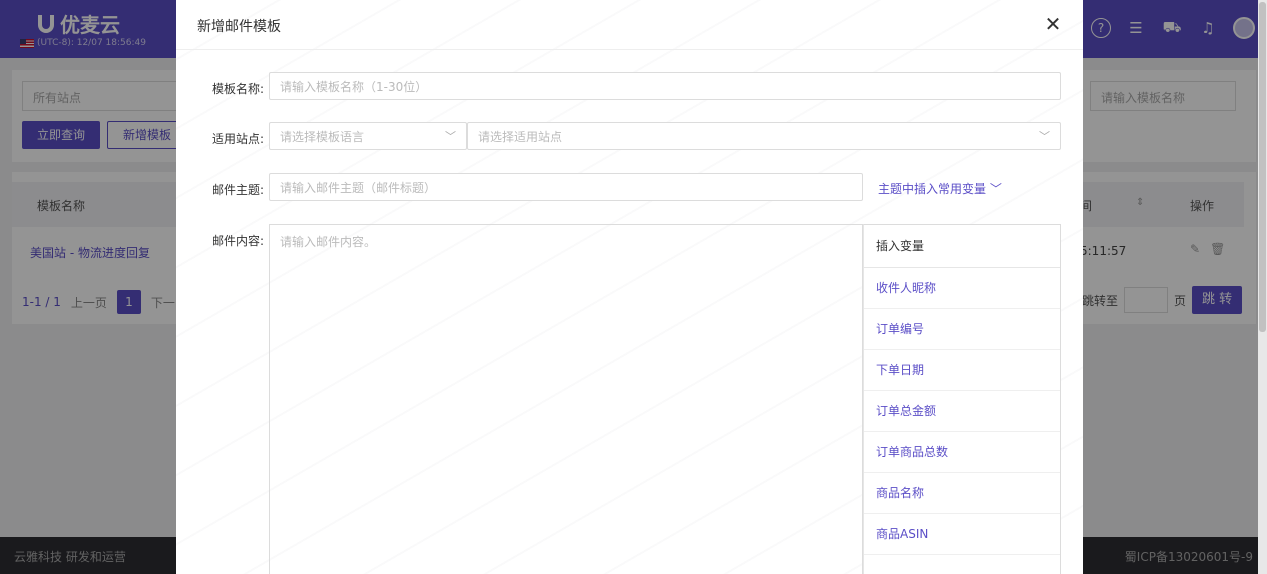  What do you see at coordinates (239, 27) in the screenshot?
I see `modal-title: 新增邮件模板` at bounding box center [239, 27].